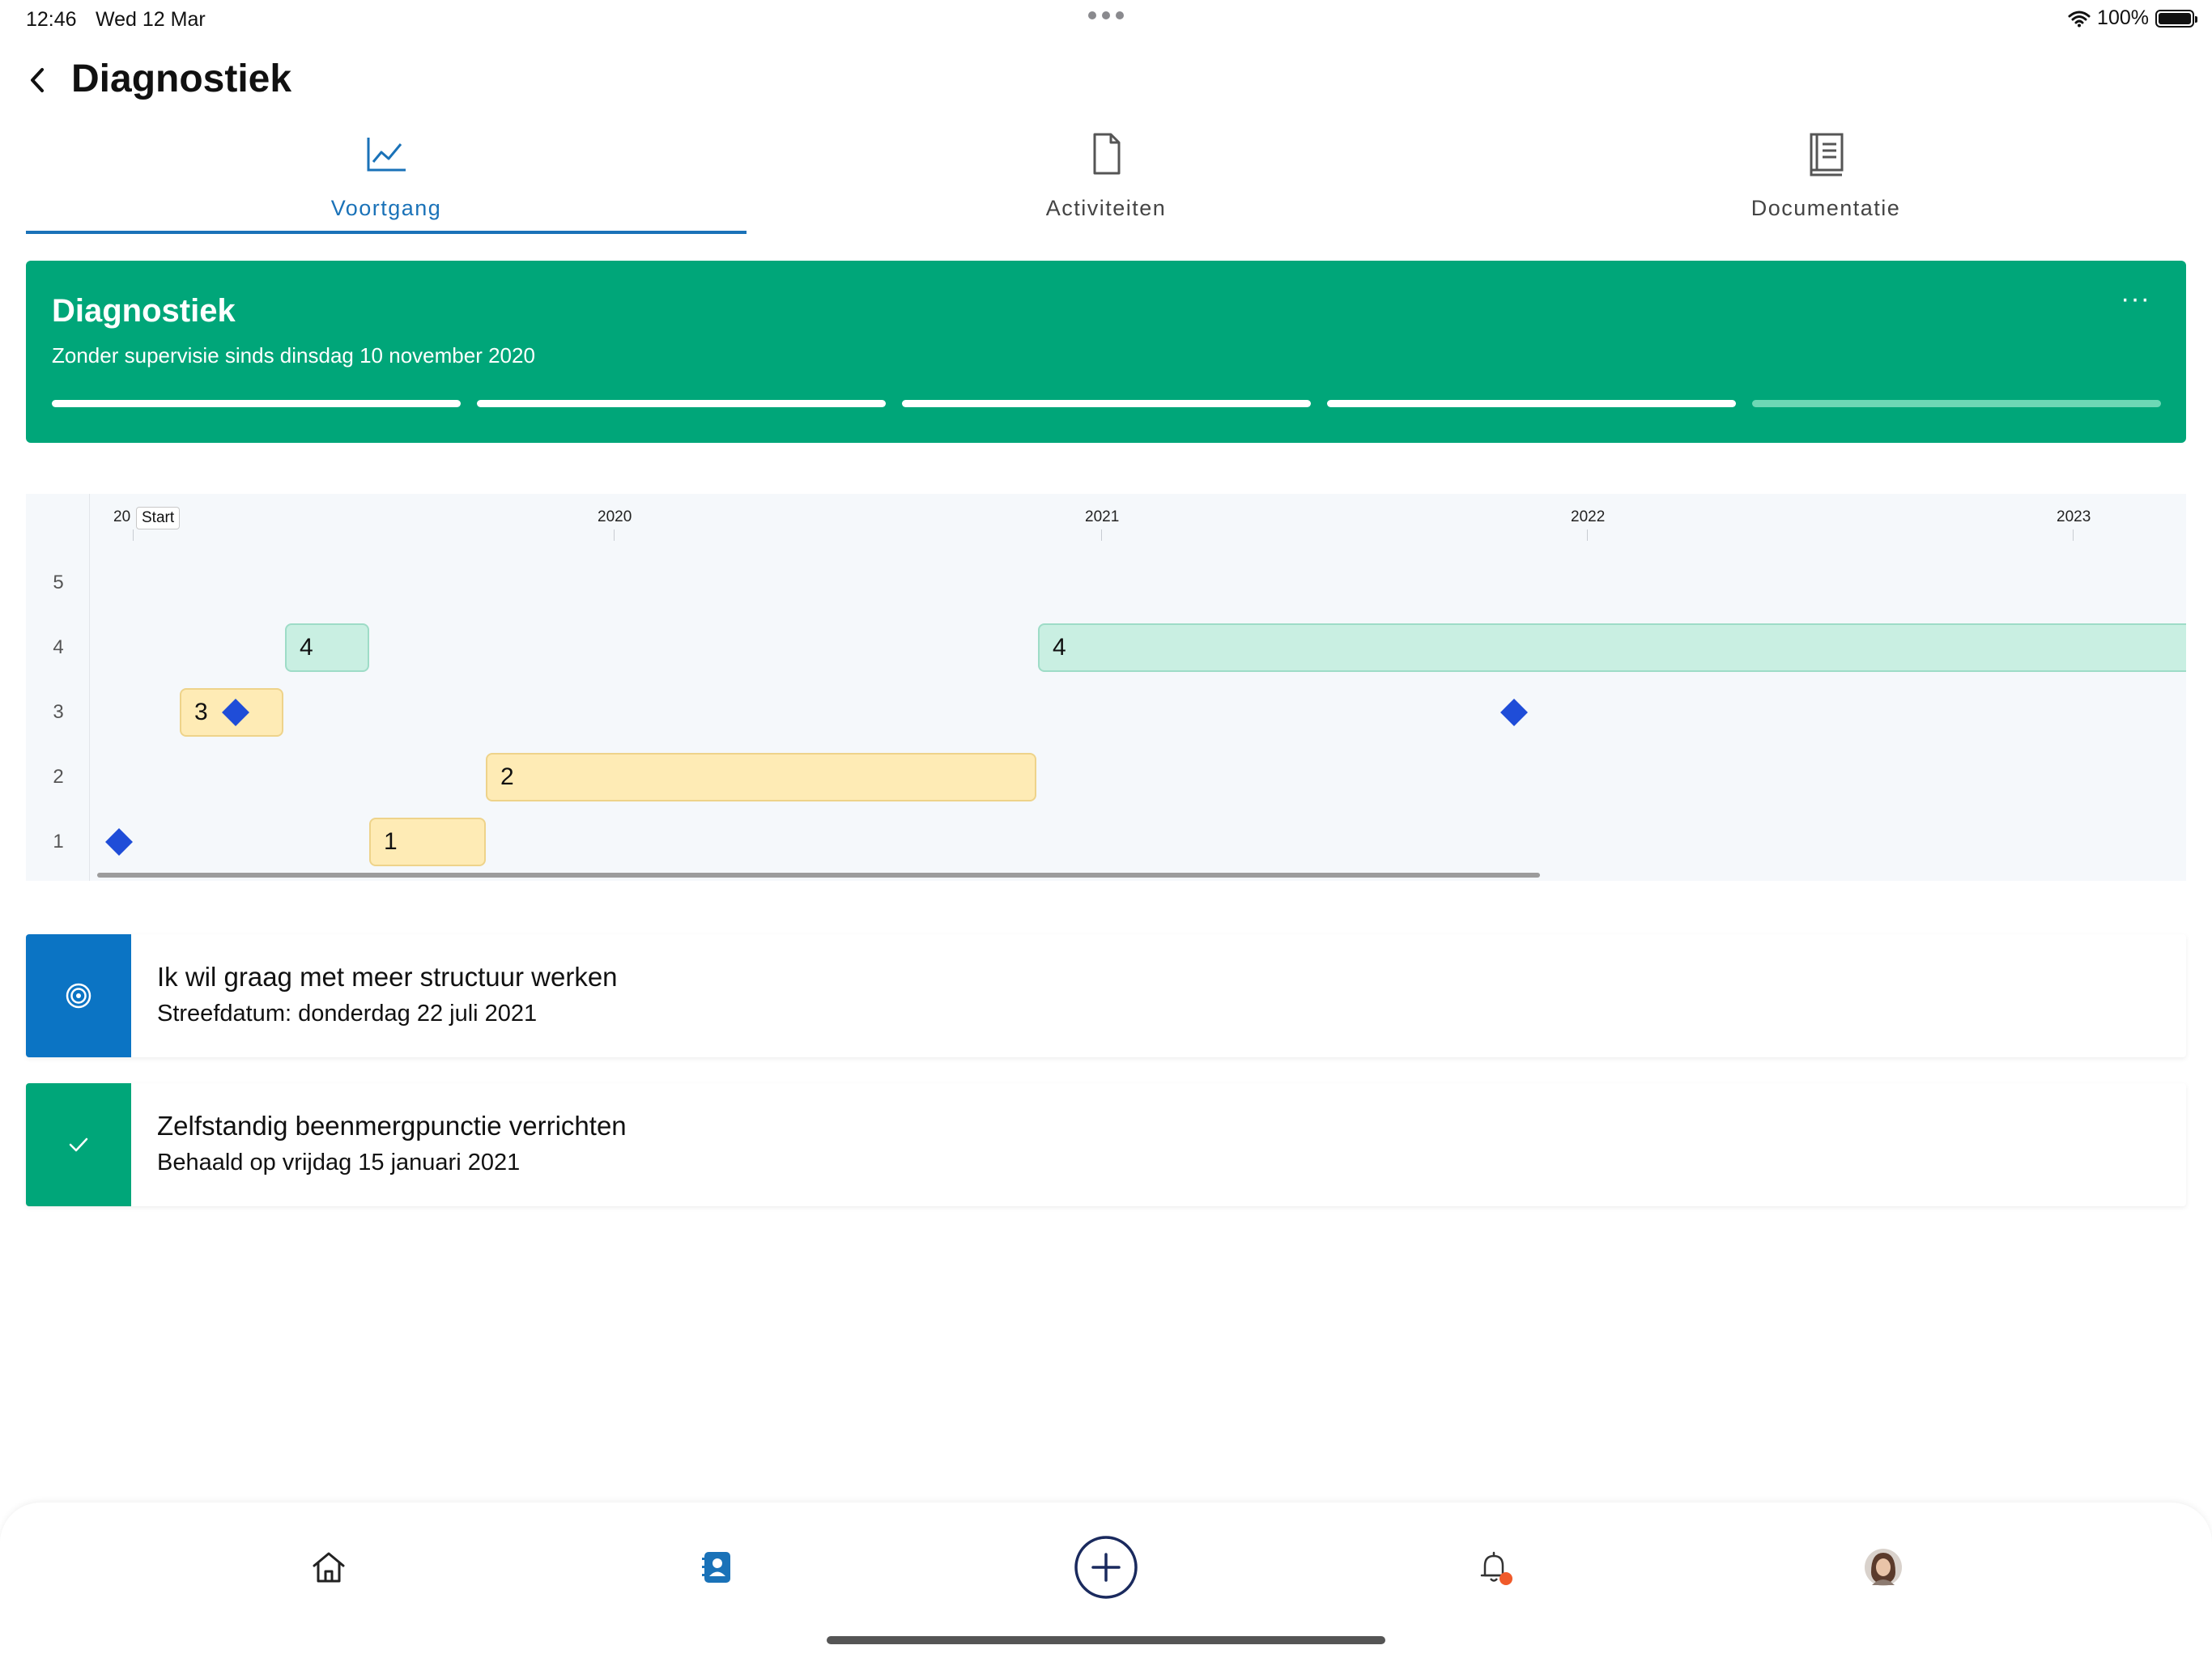 The width and height of the screenshot is (2212, 1658). I want to click on notebook-icon, so click(1827, 154).